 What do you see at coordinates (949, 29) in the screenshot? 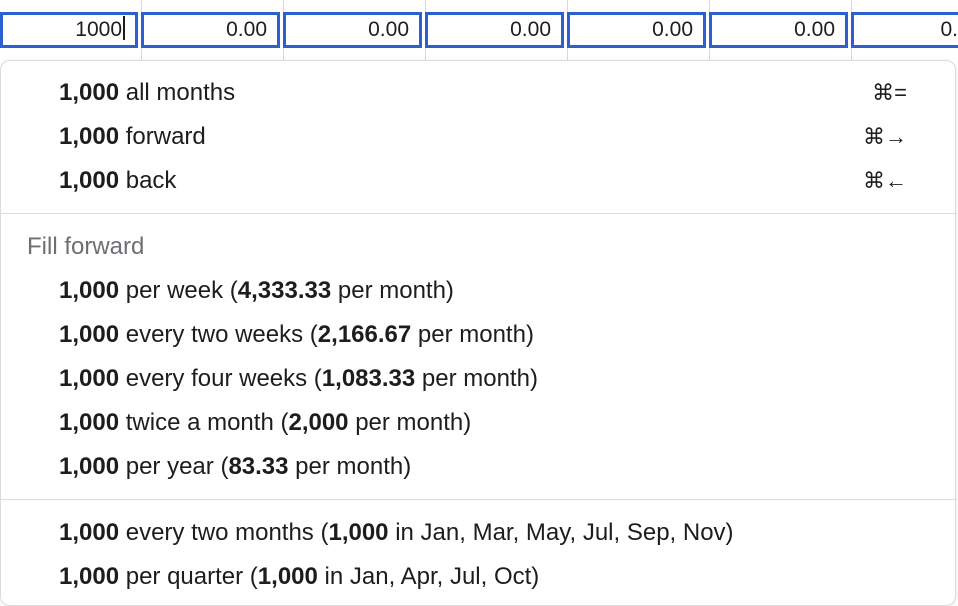
I see `cell-value: 0.` at bounding box center [949, 29].